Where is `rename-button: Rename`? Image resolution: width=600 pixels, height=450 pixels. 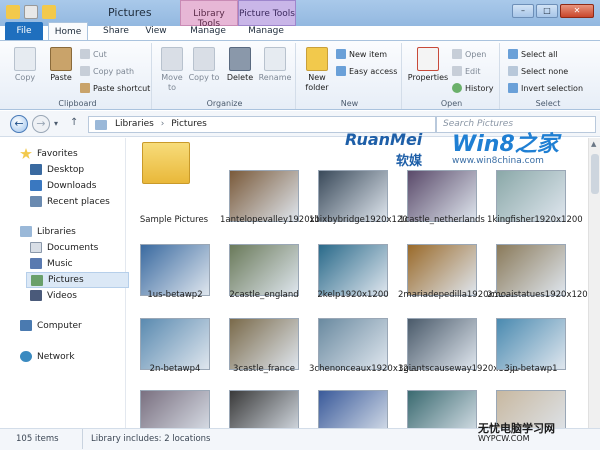 rename-button: Rename is located at coordinates (275, 65).